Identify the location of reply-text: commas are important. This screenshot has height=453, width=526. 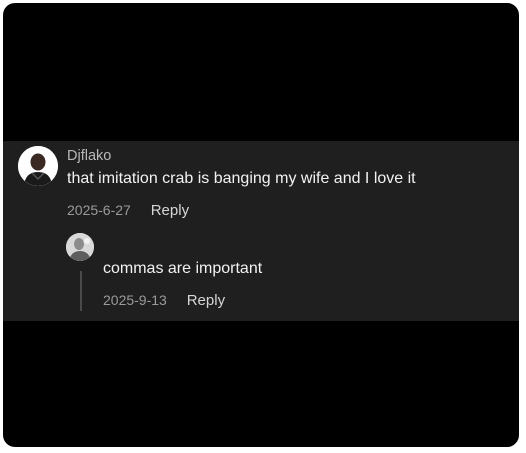
(183, 268).